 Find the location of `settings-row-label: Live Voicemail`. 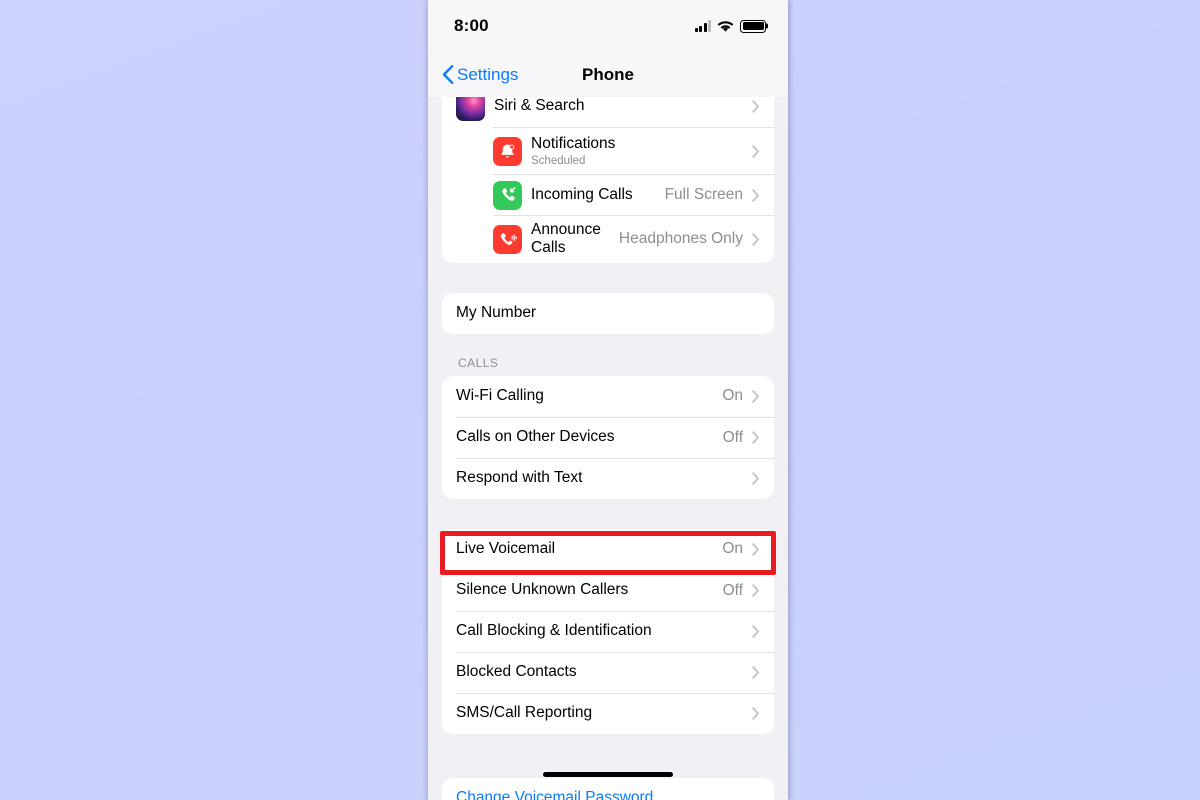

settings-row-label: Live Voicemail is located at coordinates (506, 548).